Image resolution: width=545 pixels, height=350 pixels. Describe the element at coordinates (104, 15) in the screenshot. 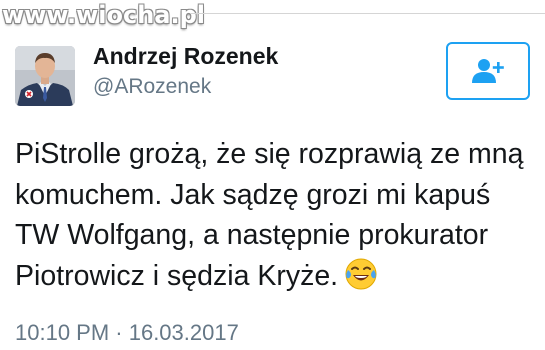

I see `site-watermark: www.wiocha.pl` at that location.